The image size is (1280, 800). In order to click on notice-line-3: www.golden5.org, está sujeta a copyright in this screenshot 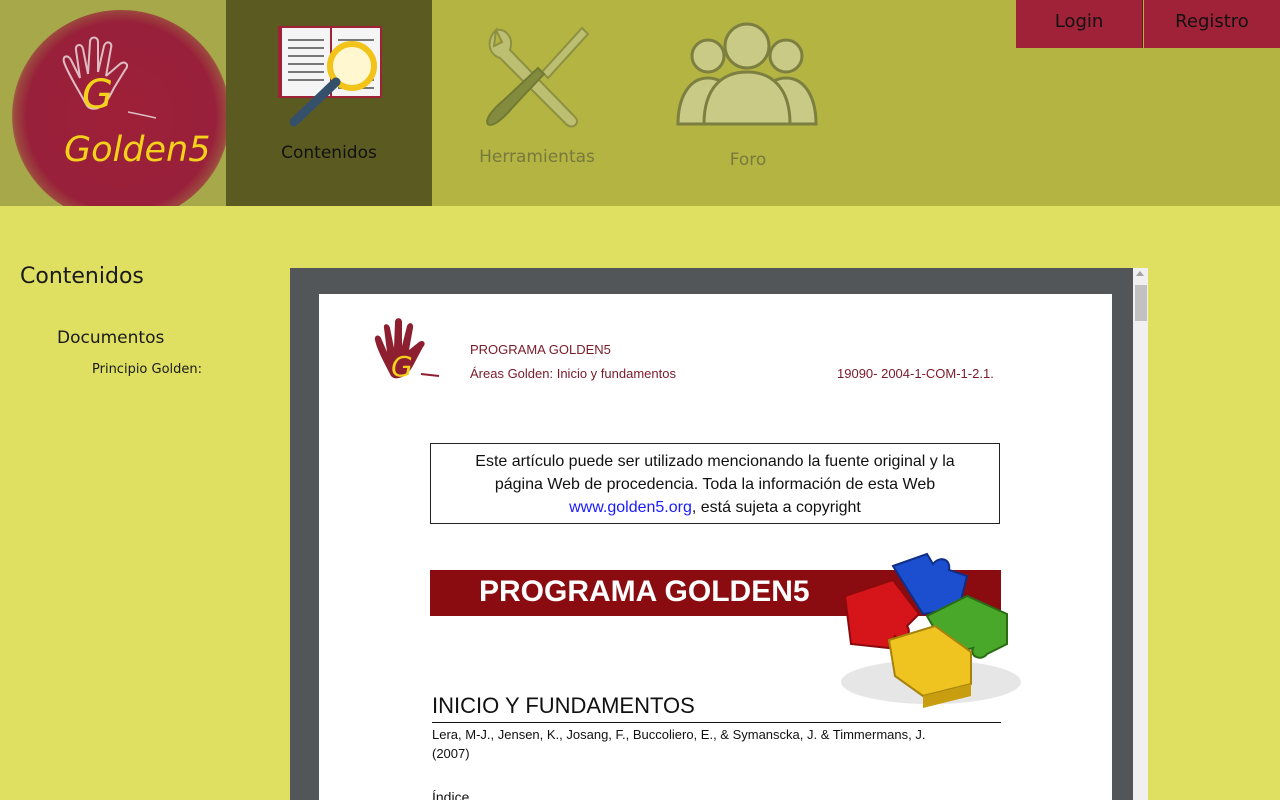, I will do `click(715, 507)`.